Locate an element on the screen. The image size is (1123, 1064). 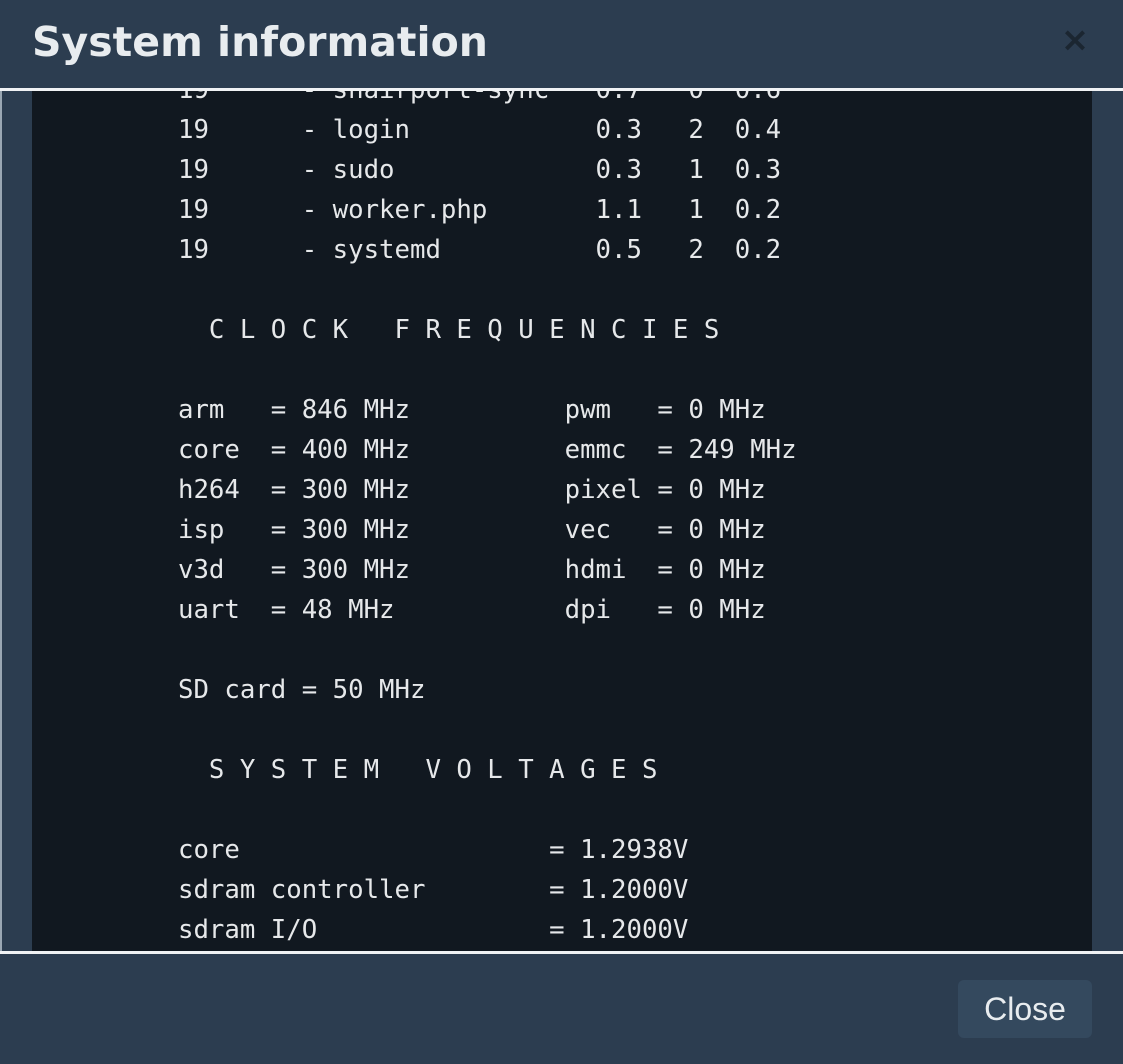
close-button: Close is located at coordinates (1025, 1009).